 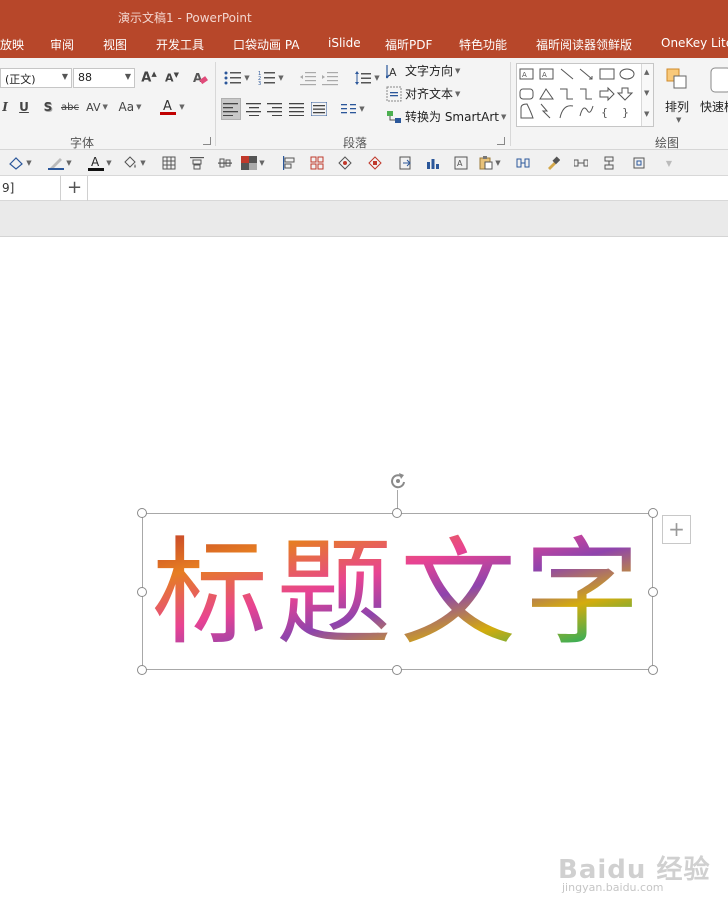 I want to click on font-group-label: 字体, so click(x=82, y=143).